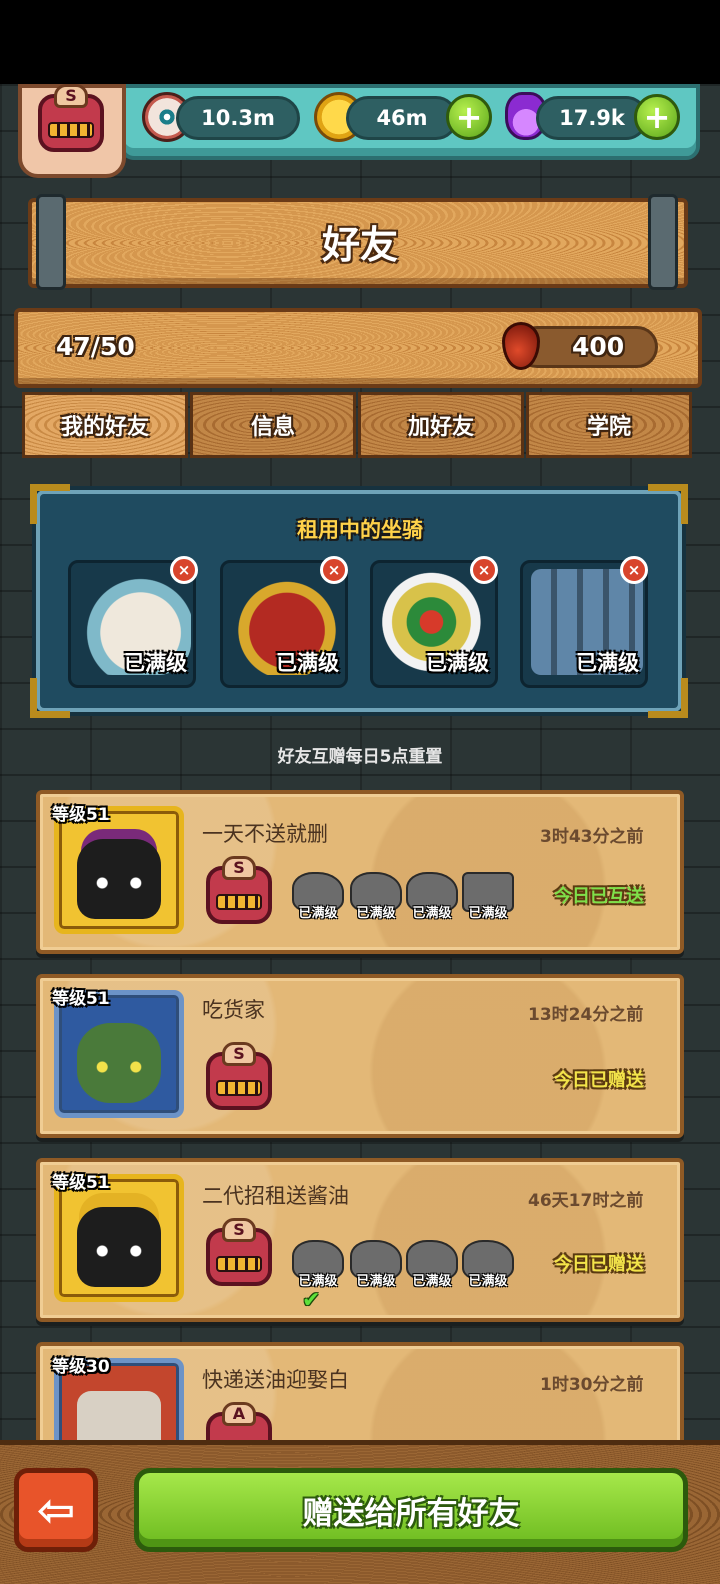  Describe the element at coordinates (657, 117) in the screenshot. I see `add-potion-button: +` at that location.